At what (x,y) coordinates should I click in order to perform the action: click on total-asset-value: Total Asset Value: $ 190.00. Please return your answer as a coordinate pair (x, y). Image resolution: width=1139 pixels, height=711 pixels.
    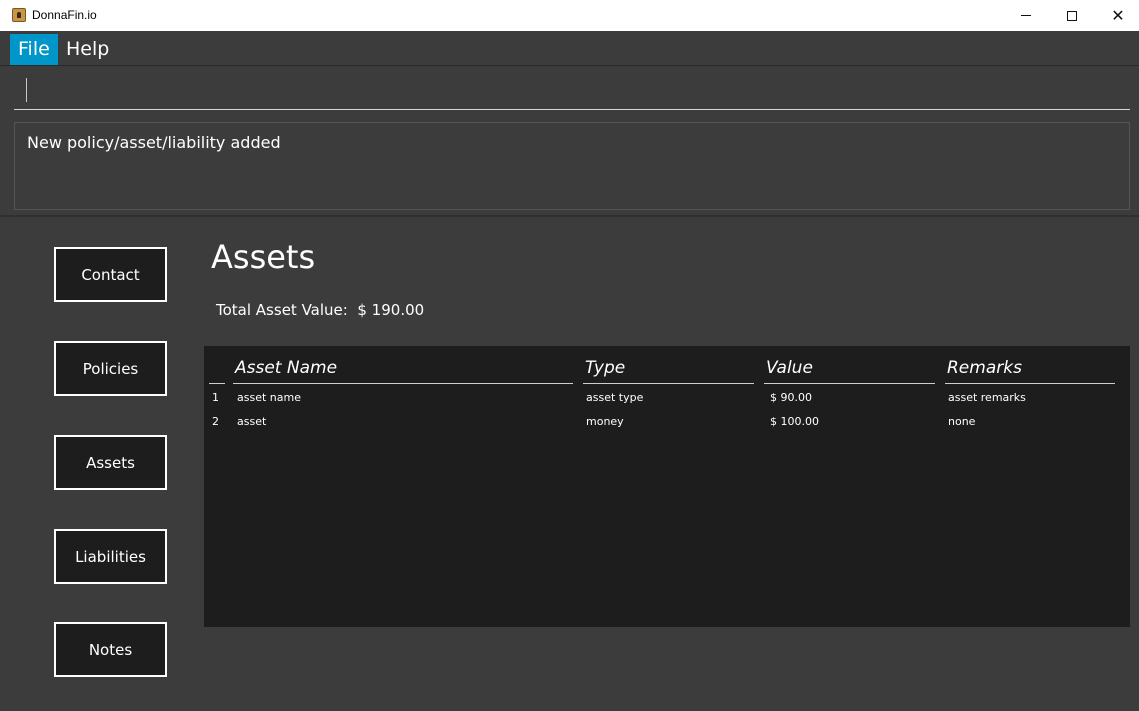
    Looking at the image, I should click on (320, 310).